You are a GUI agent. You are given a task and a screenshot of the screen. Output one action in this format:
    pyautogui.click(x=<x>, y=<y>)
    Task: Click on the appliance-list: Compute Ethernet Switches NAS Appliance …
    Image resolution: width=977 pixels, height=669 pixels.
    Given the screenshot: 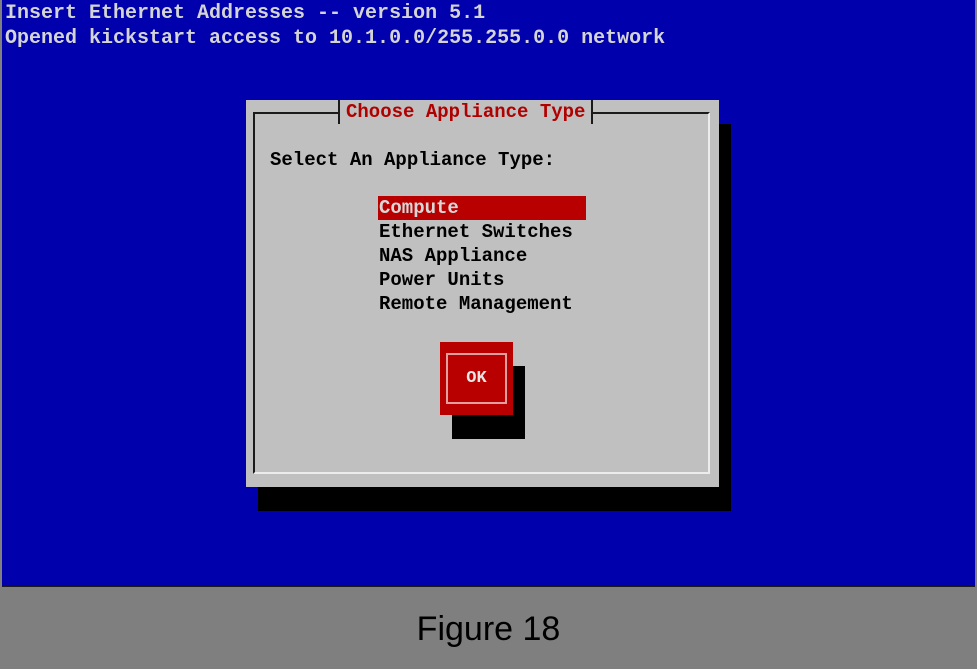 What is the action you would take?
    pyautogui.click(x=482, y=256)
    